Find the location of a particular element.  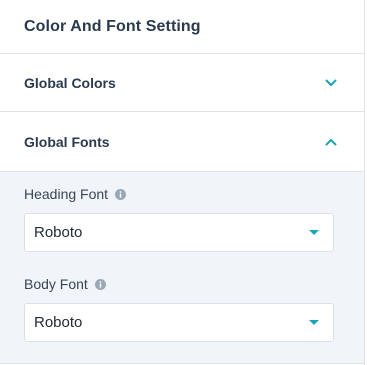

body-font-value: Roboto is located at coordinates (58, 322).